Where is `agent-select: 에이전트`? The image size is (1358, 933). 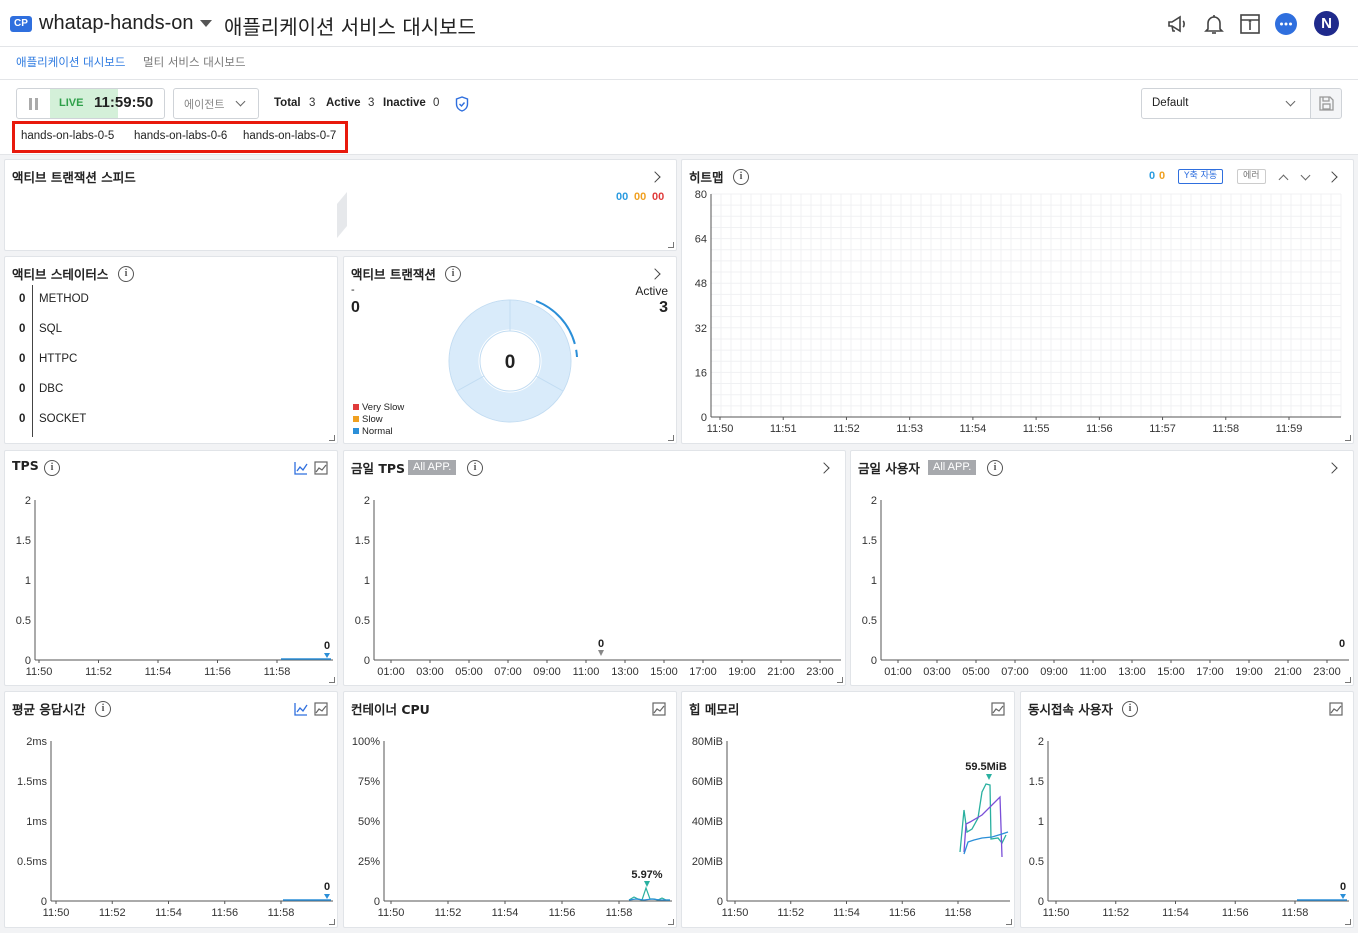
agent-select: 에이전트 is located at coordinates (216, 103).